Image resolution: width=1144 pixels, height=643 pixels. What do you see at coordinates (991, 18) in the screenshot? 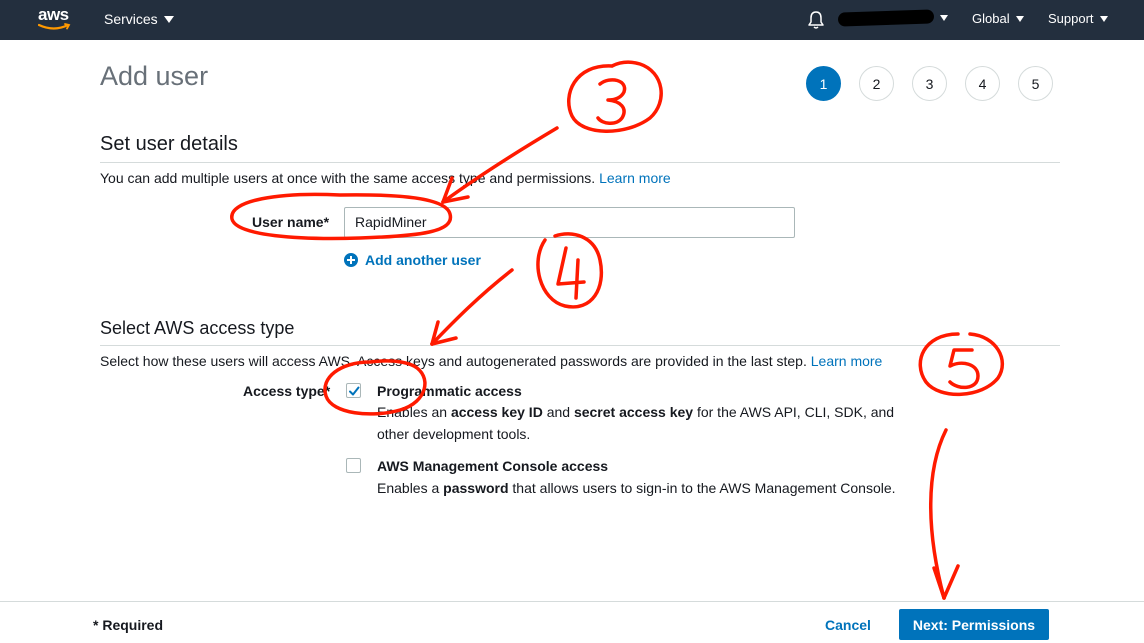
I see `region-label: Global` at bounding box center [991, 18].